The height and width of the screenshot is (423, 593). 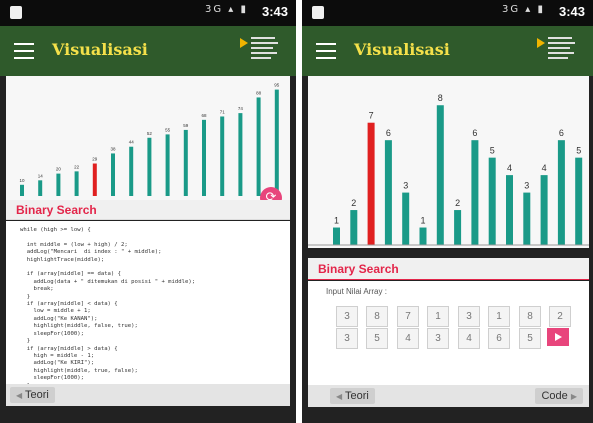 What do you see at coordinates (558, 337) in the screenshot?
I see `play-icon` at bounding box center [558, 337].